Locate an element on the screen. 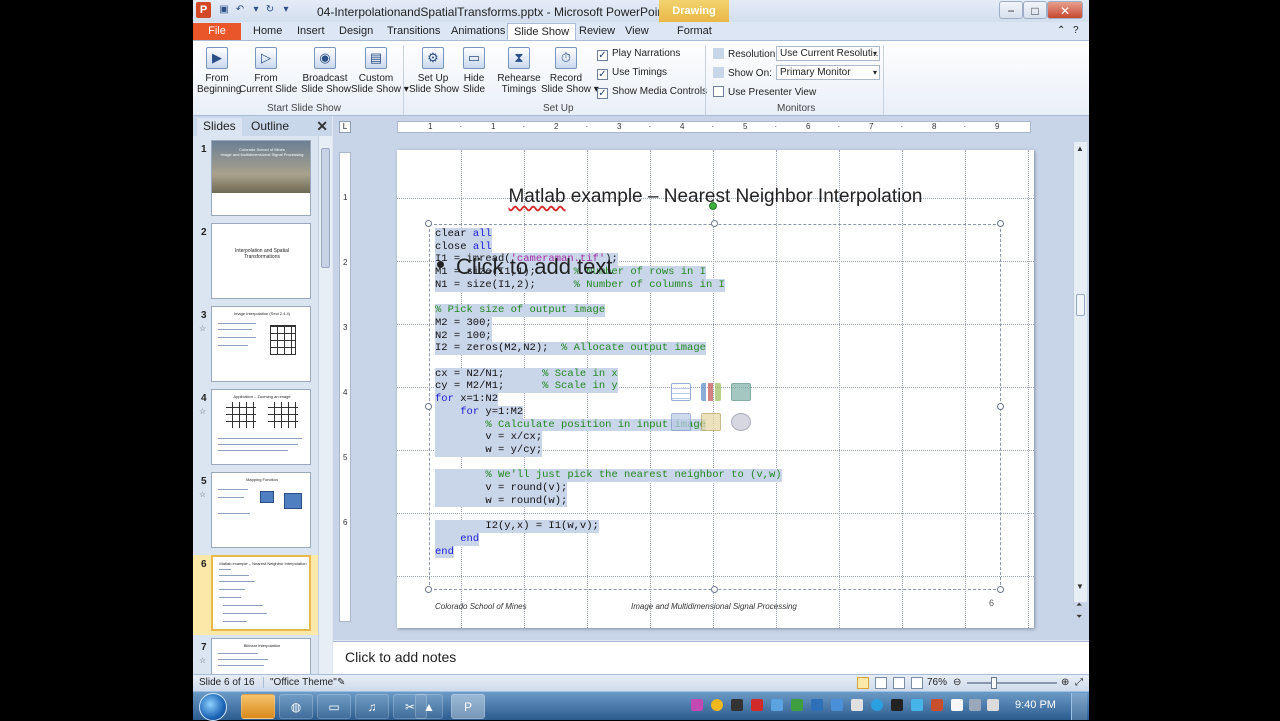  slide-sorter-view-icon is located at coordinates (881, 683).